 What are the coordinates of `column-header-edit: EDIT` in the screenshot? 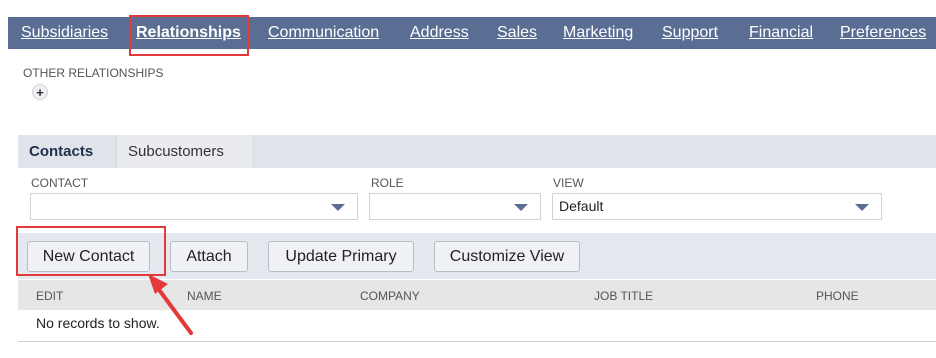 It's located at (49, 296).